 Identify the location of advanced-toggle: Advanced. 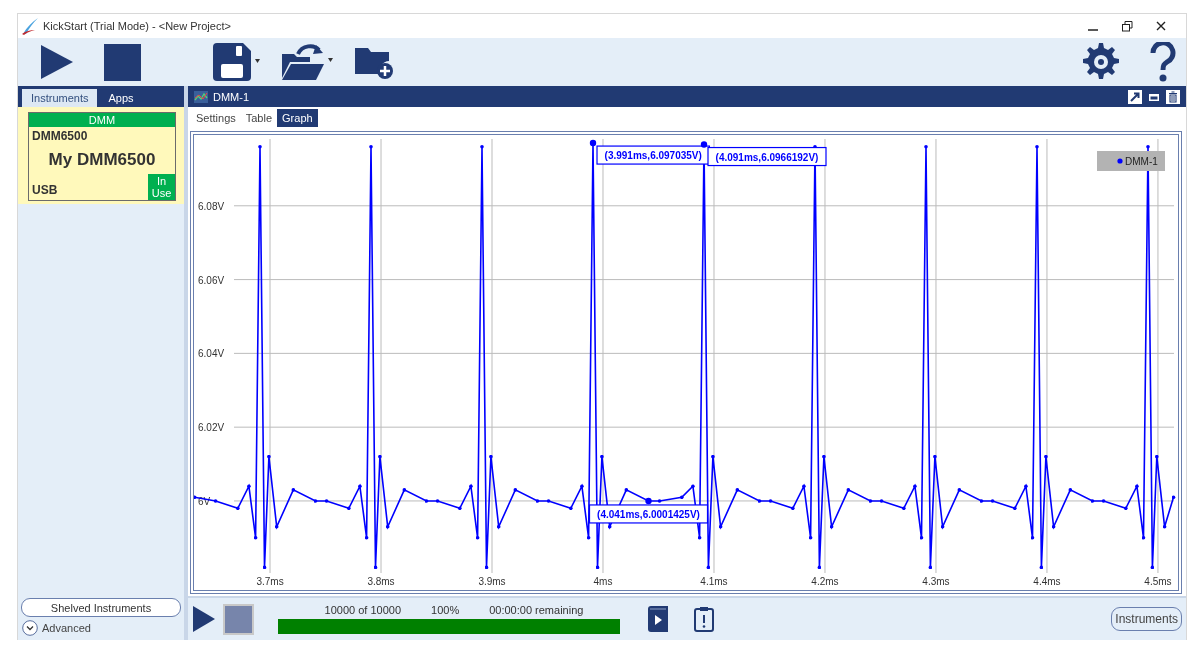
(101, 629).